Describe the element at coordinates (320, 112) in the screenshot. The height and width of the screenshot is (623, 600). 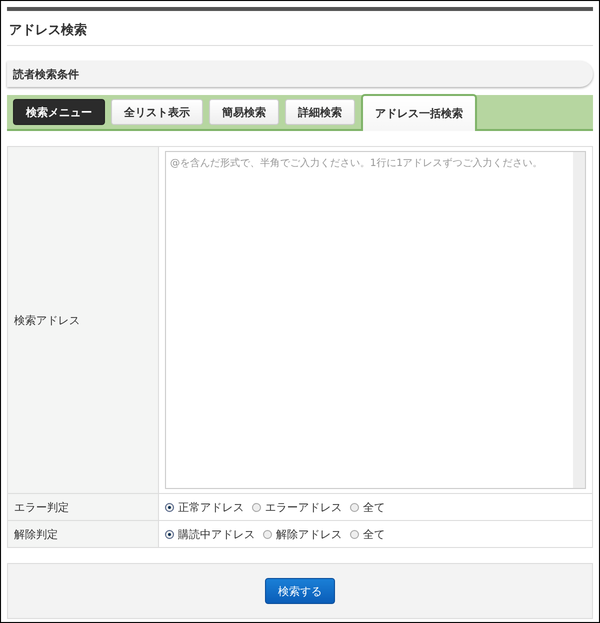
I see `tab: 詳細検索` at that location.